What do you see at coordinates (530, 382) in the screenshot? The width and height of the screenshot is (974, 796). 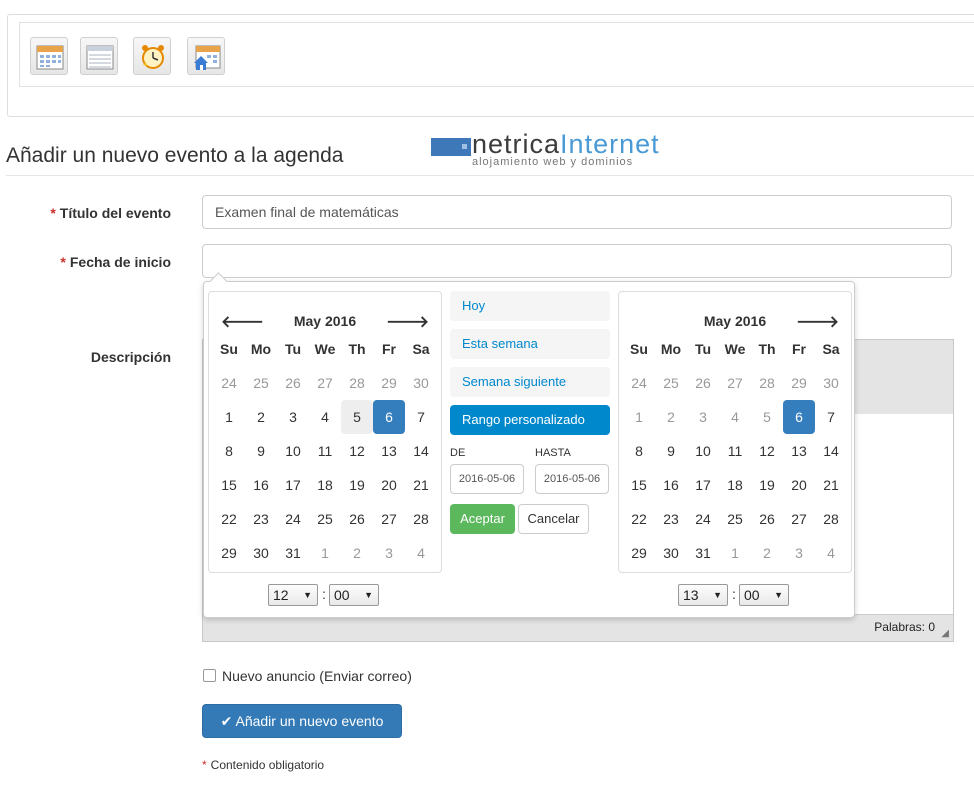 I see `range-next-week: Semana siguiente` at bounding box center [530, 382].